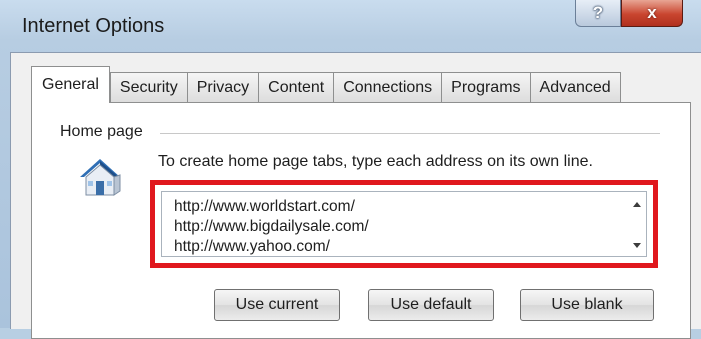 This screenshot has height=339, width=701. Describe the element at coordinates (252, 246) in the screenshot. I see `url-line: http://www.yahoo.com/` at that location.